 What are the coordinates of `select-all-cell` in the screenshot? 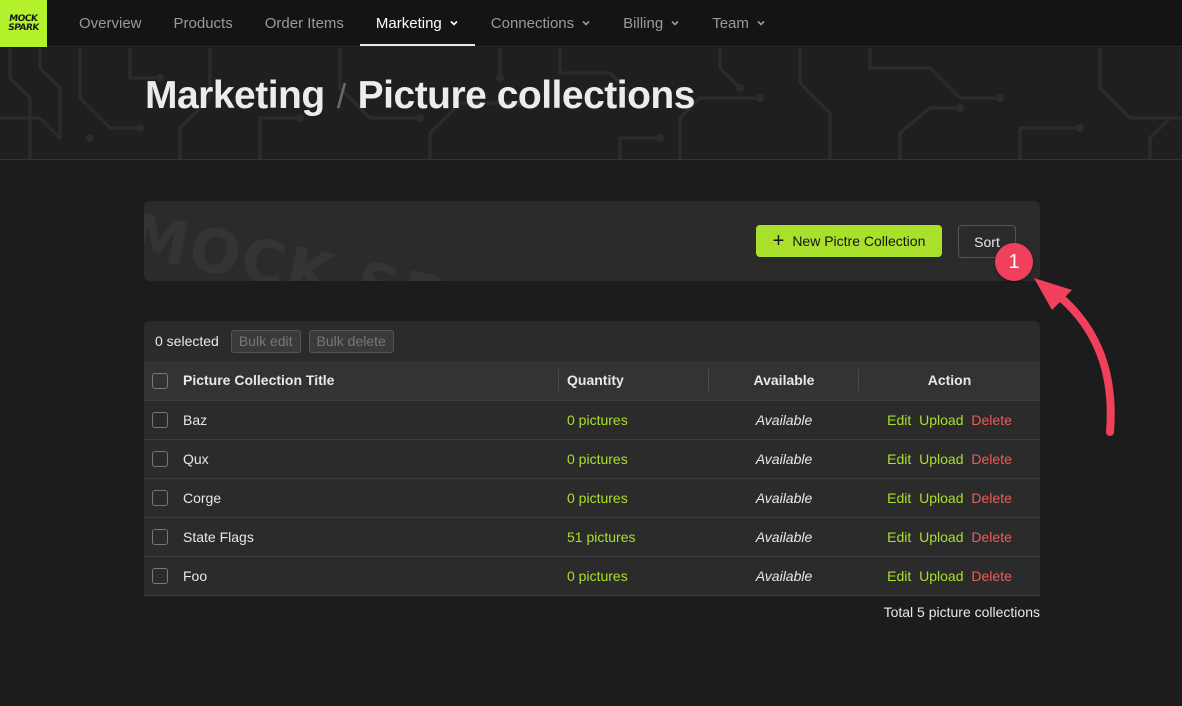 It's located at (163, 380).